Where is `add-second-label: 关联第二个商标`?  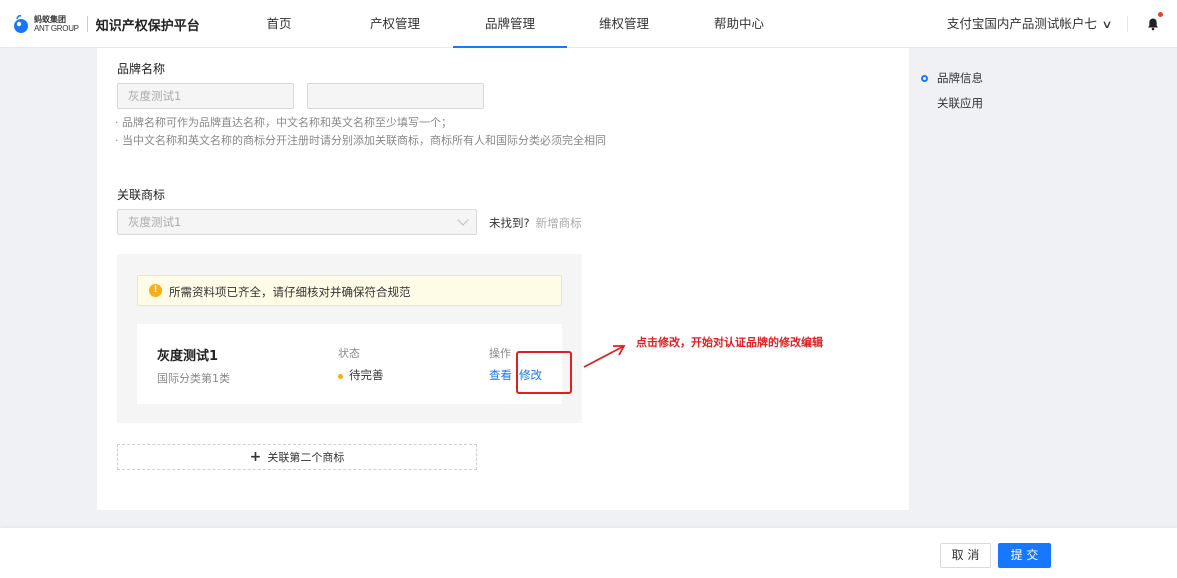 add-second-label: 关联第二个商标 is located at coordinates (306, 457).